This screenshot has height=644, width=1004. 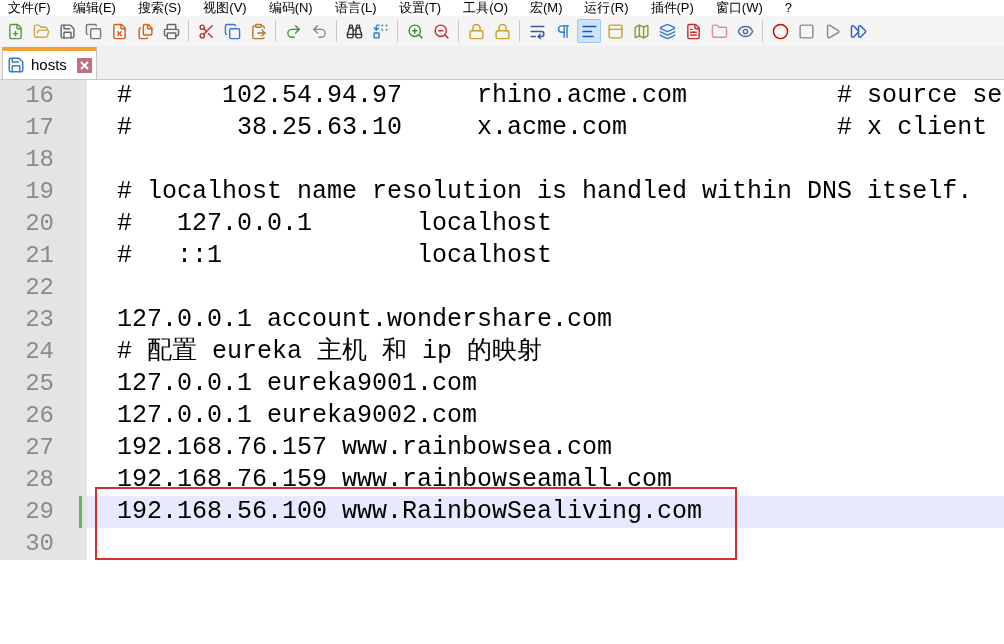 I want to click on menu-item: 编辑(E), so click(x=94, y=8).